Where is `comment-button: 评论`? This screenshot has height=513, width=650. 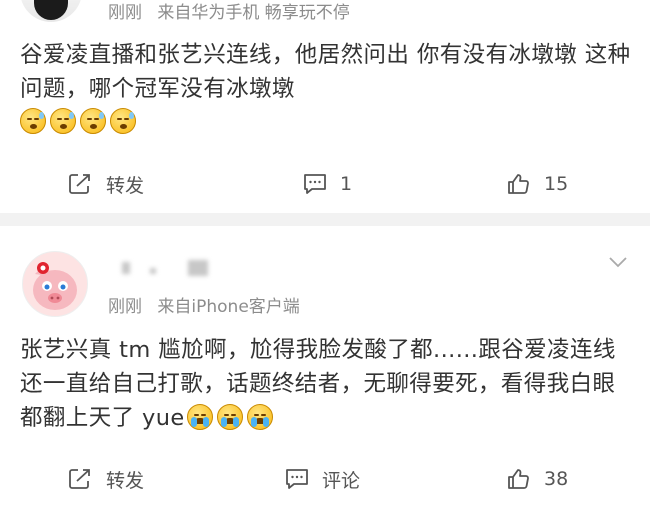
comment-button: 评论 is located at coordinates (322, 479).